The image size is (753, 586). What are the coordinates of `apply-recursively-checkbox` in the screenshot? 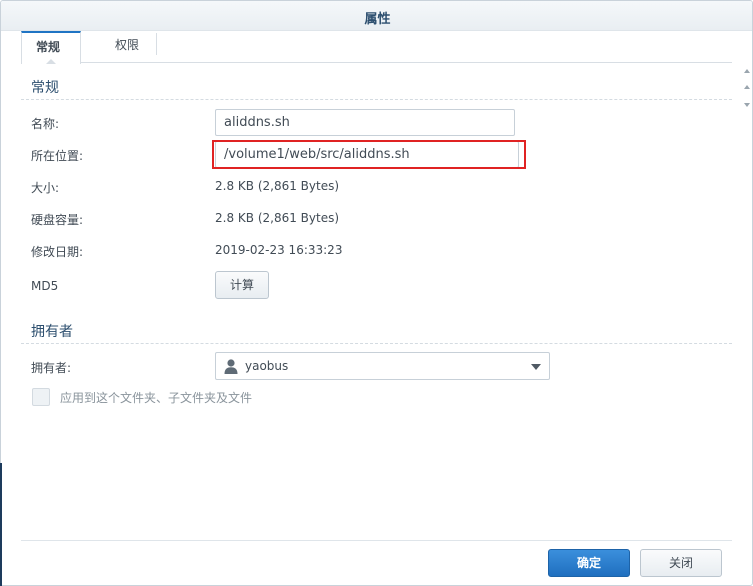 It's located at (41, 397).